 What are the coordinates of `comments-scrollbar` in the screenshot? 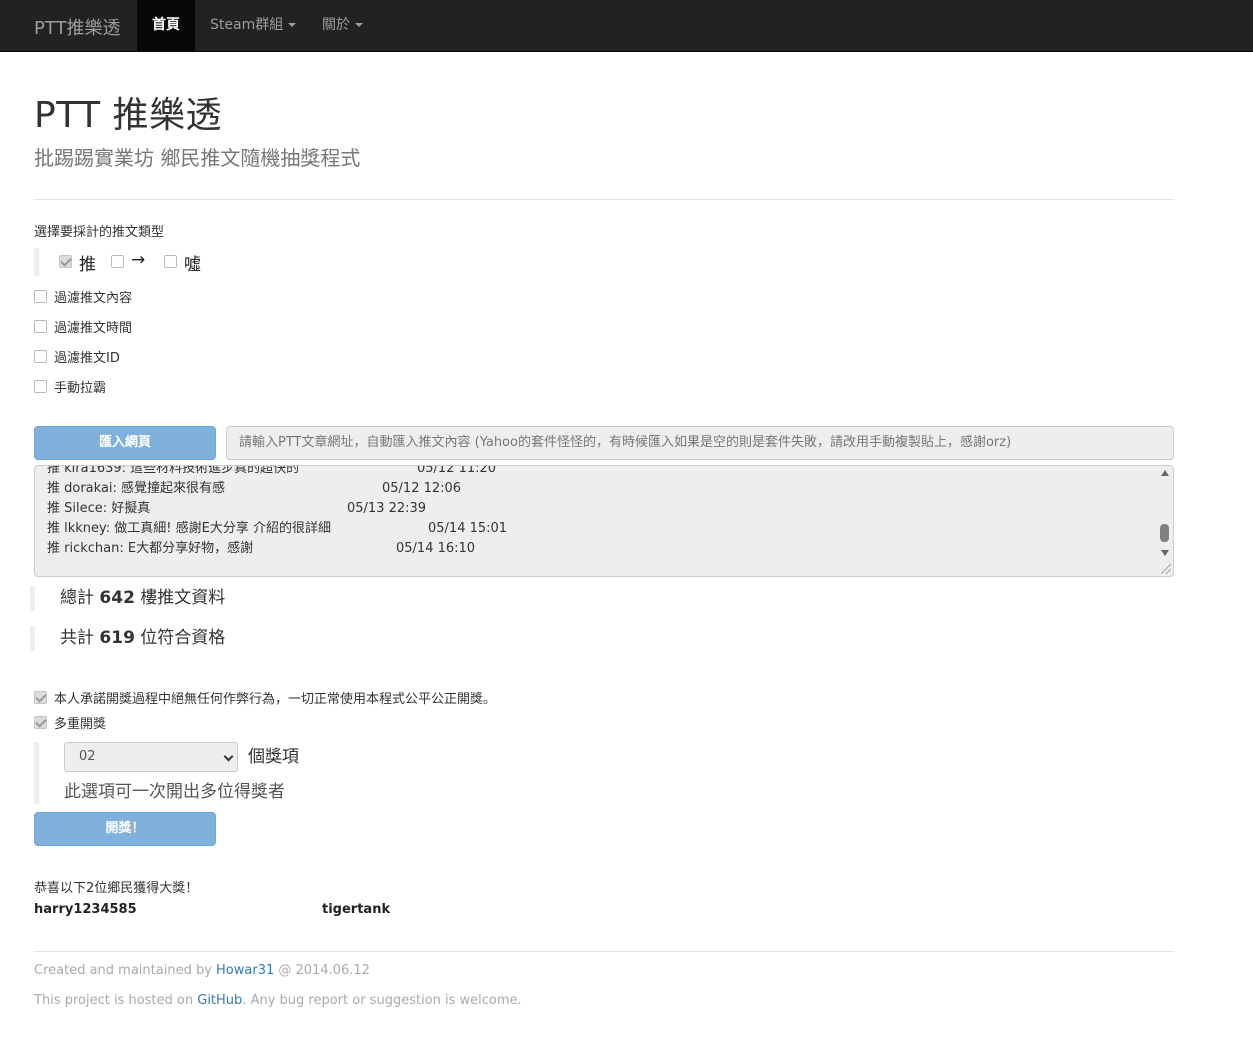 It's located at (1164, 521).